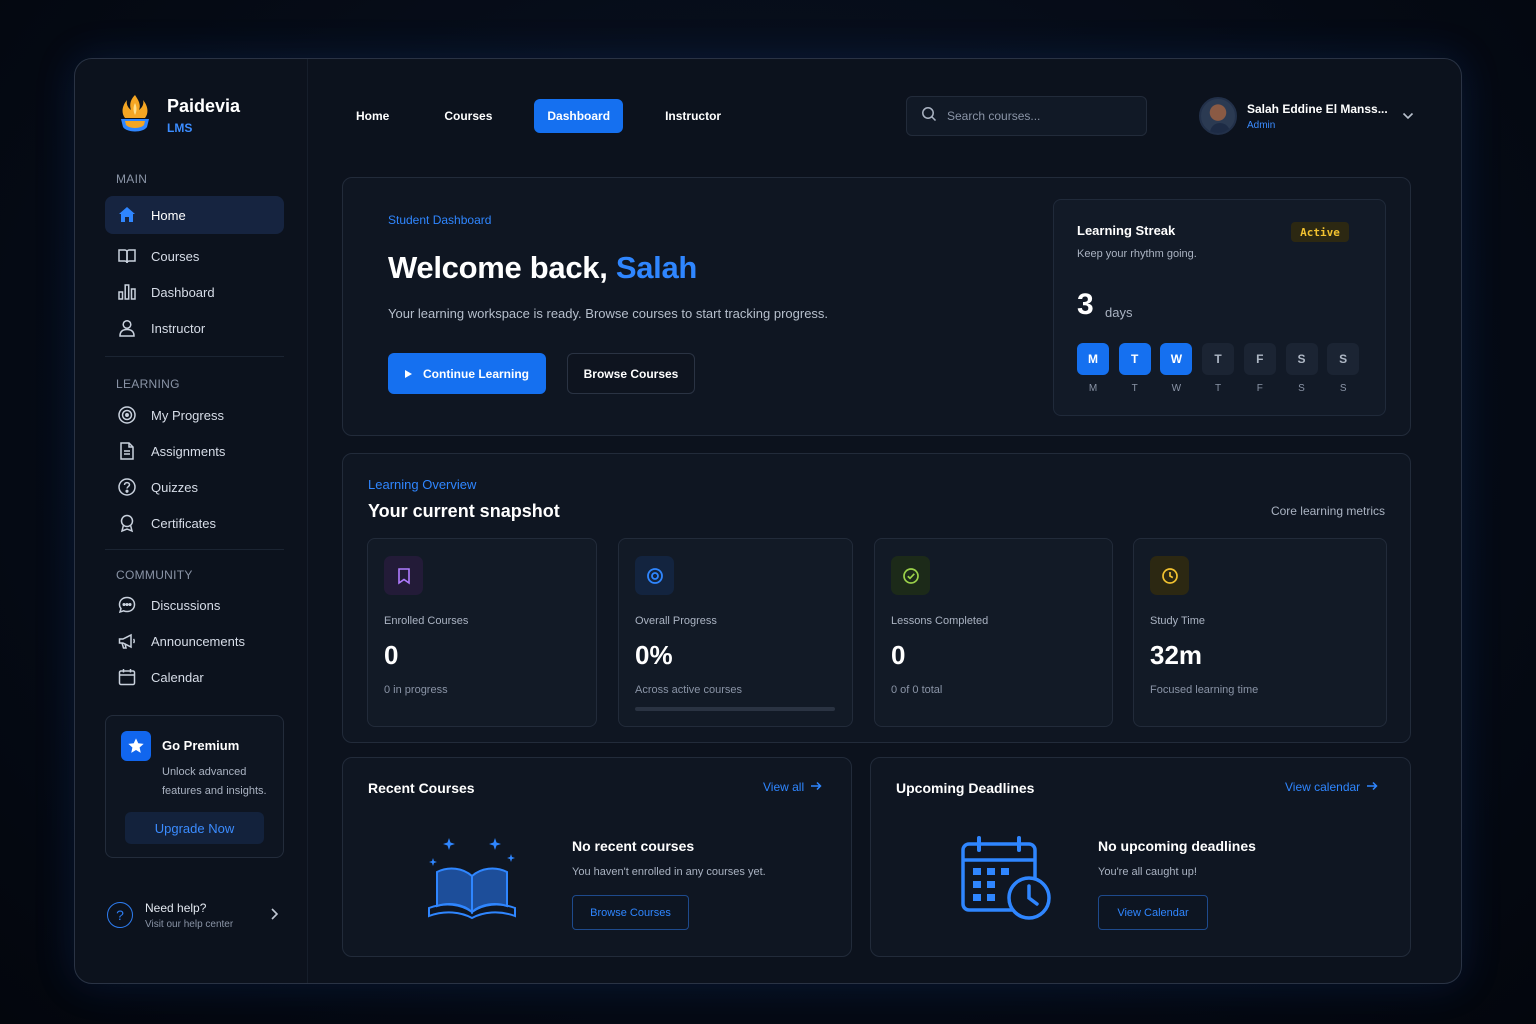 The height and width of the screenshot is (1024, 1536). Describe the element at coordinates (482, 632) in the screenshot. I see `stat-card-enrolled: Enrolled Courses 0 0 in progress` at that location.